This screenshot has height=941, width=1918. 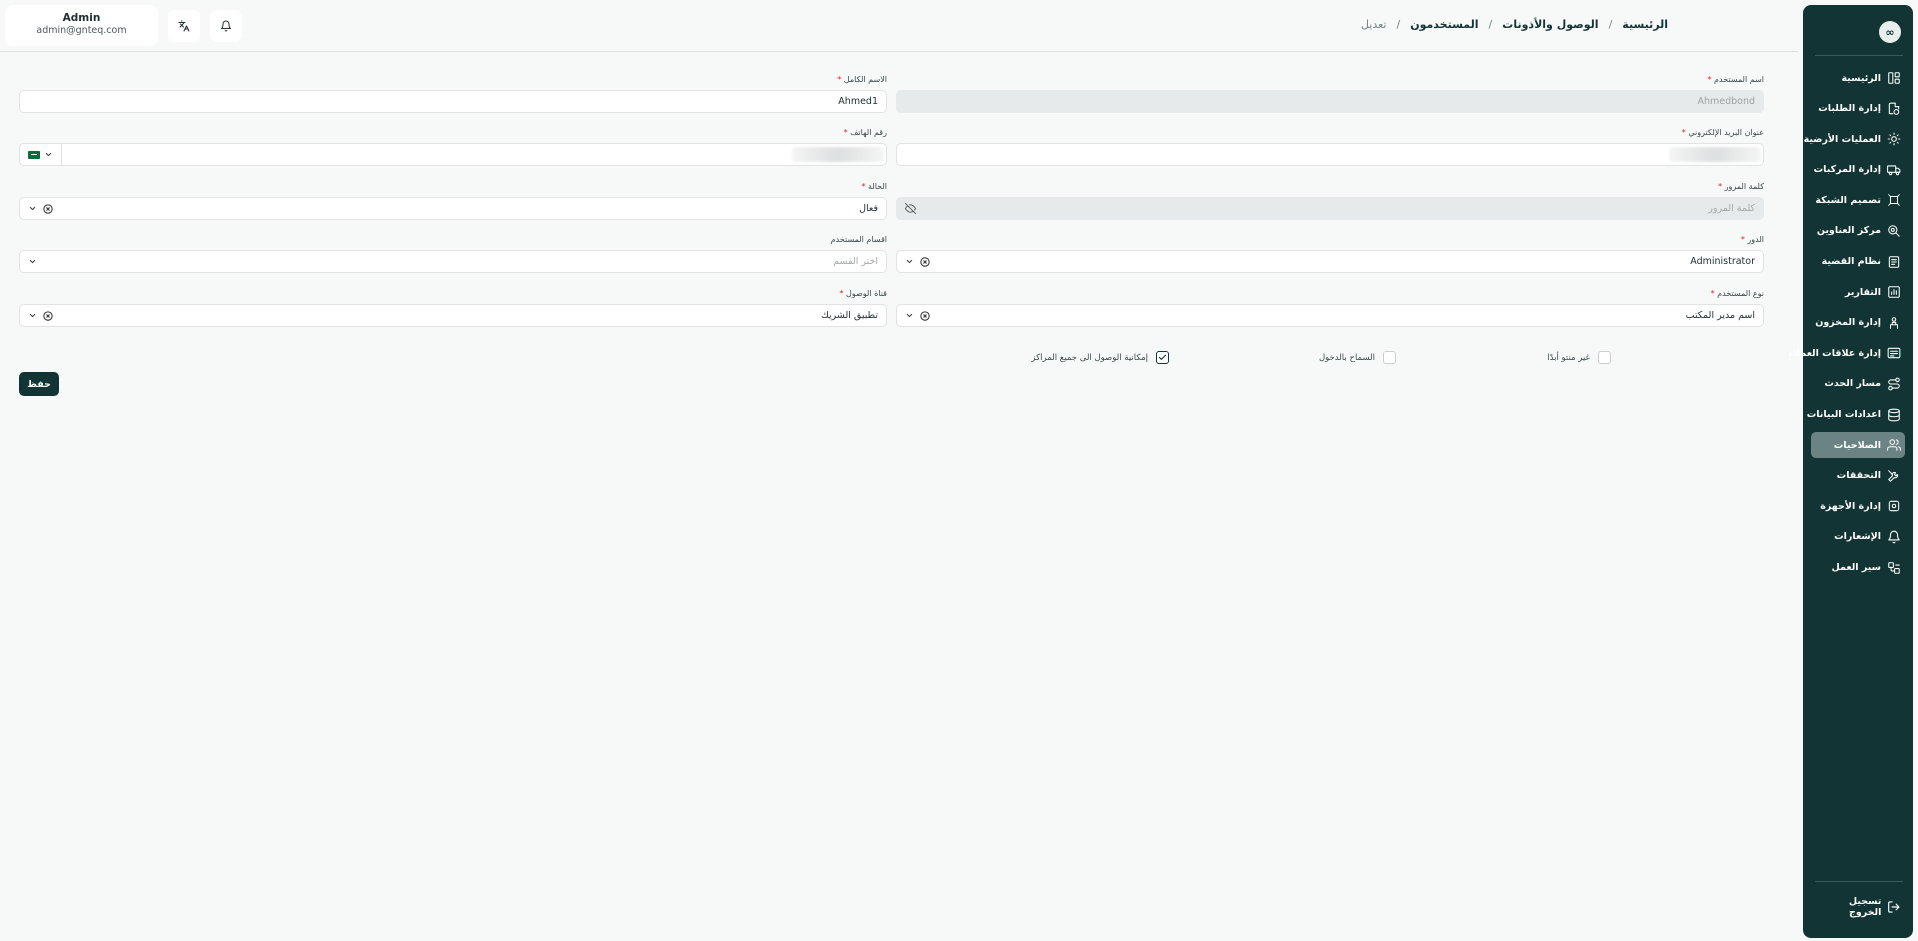 I want to click on full-name-field: الاسم الكامل * Ahmed1, so click(x=453, y=94).